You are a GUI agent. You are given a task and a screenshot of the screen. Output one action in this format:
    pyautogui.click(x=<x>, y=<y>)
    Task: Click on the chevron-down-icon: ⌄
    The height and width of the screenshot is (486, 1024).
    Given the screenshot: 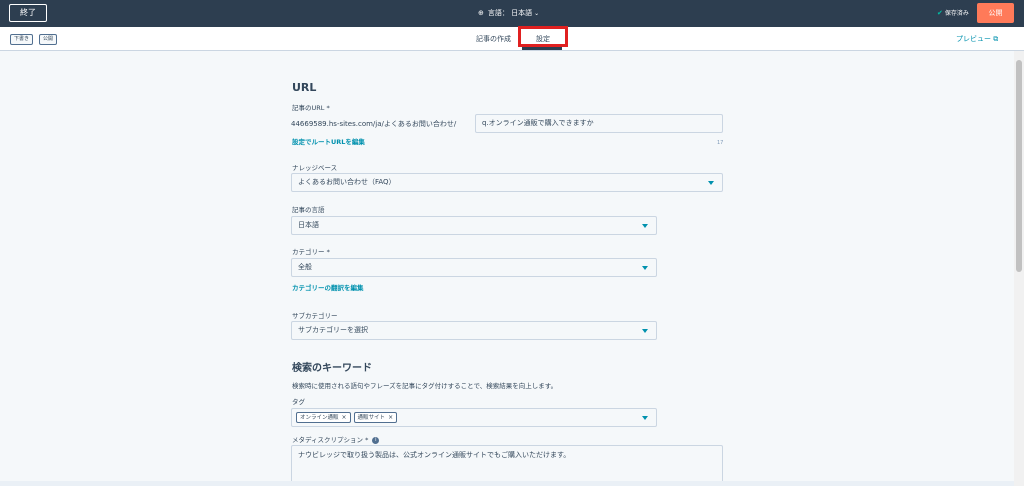 What is the action you would take?
    pyautogui.click(x=537, y=13)
    